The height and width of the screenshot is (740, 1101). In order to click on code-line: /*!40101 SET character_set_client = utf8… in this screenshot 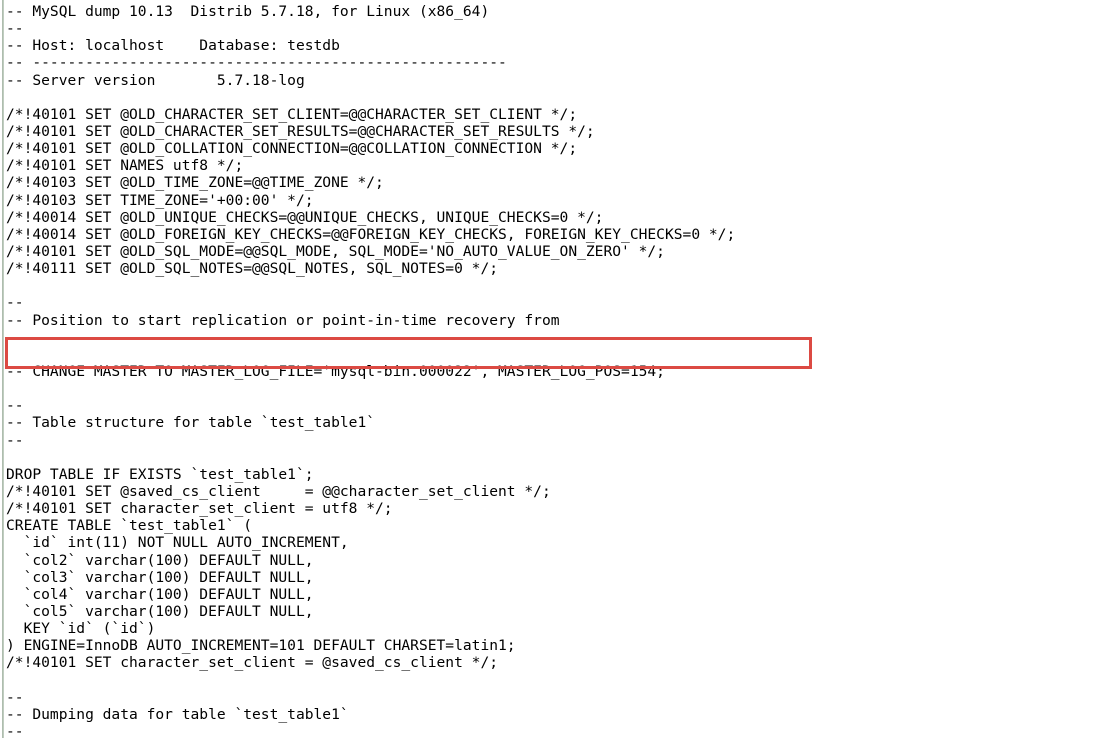, I will do `click(199, 509)`.